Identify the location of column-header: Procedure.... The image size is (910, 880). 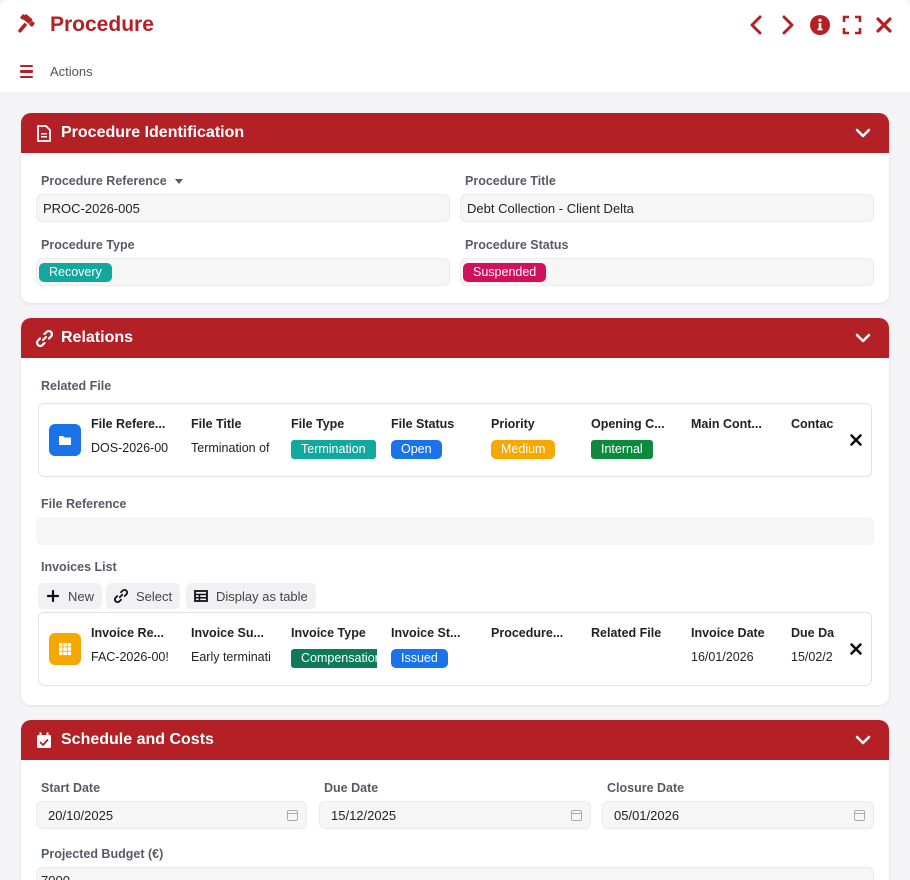
(527, 633).